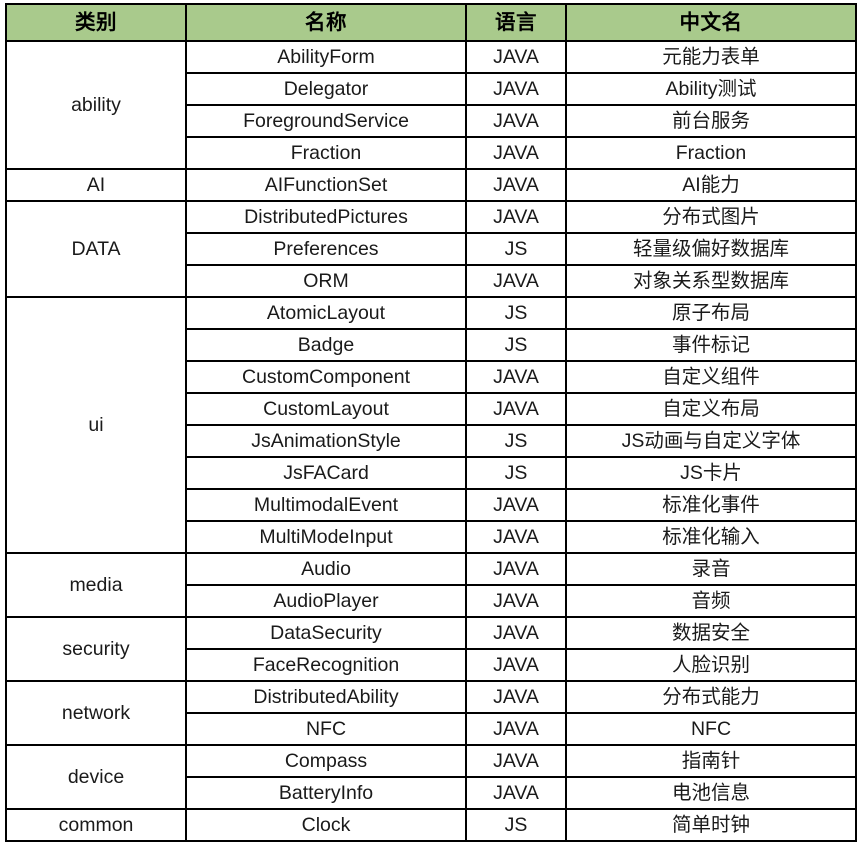 This screenshot has height=844, width=861. I want to click on chinese-name-cell: 前台服务, so click(711, 121).